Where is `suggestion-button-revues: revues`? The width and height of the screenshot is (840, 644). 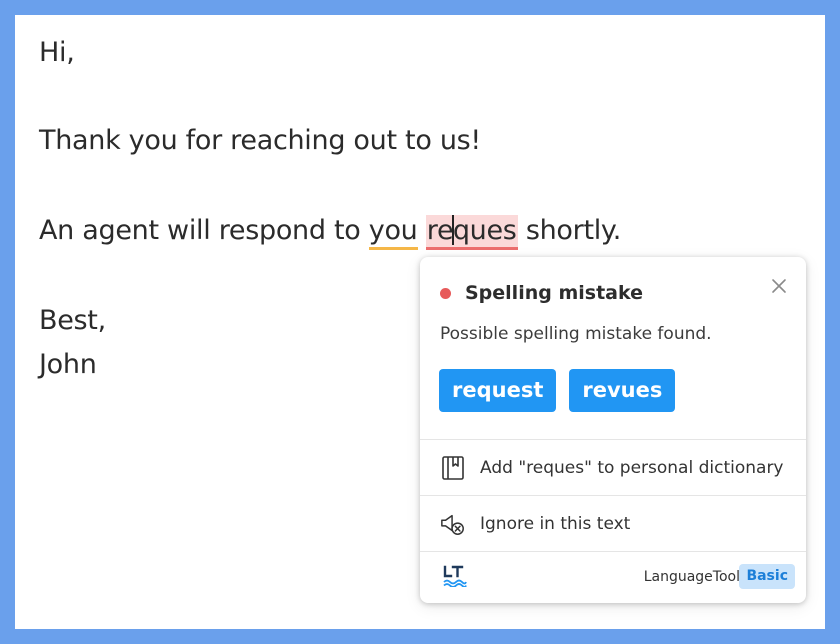
suggestion-button-revues: revues is located at coordinates (622, 390).